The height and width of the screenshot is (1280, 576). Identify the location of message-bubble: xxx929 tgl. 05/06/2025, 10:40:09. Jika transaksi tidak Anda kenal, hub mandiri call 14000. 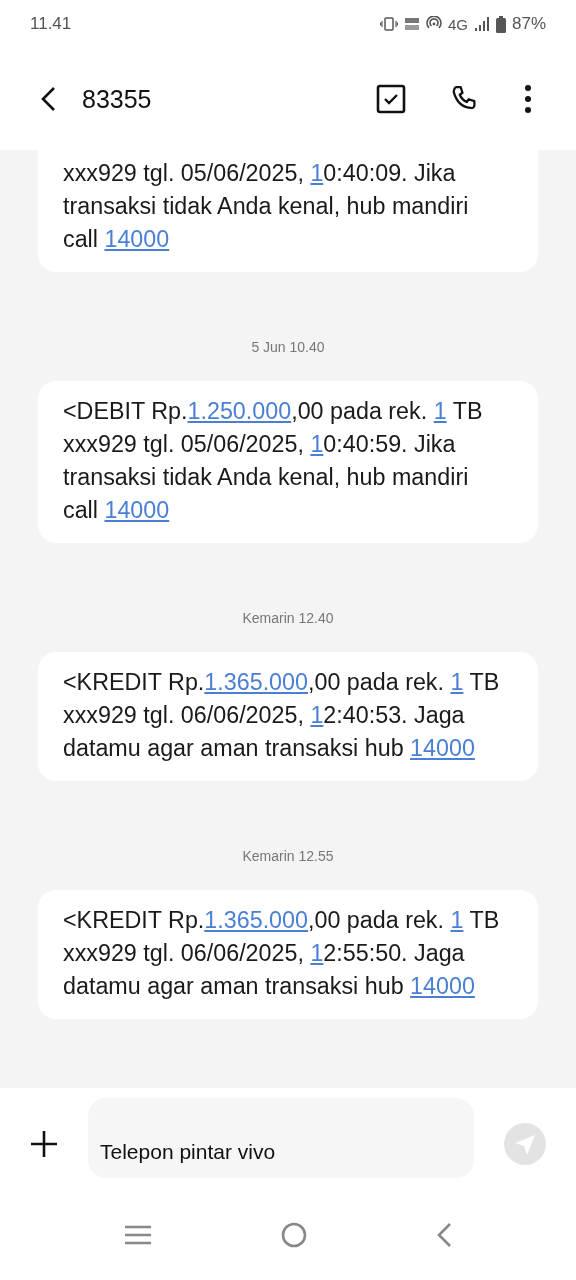
(288, 211).